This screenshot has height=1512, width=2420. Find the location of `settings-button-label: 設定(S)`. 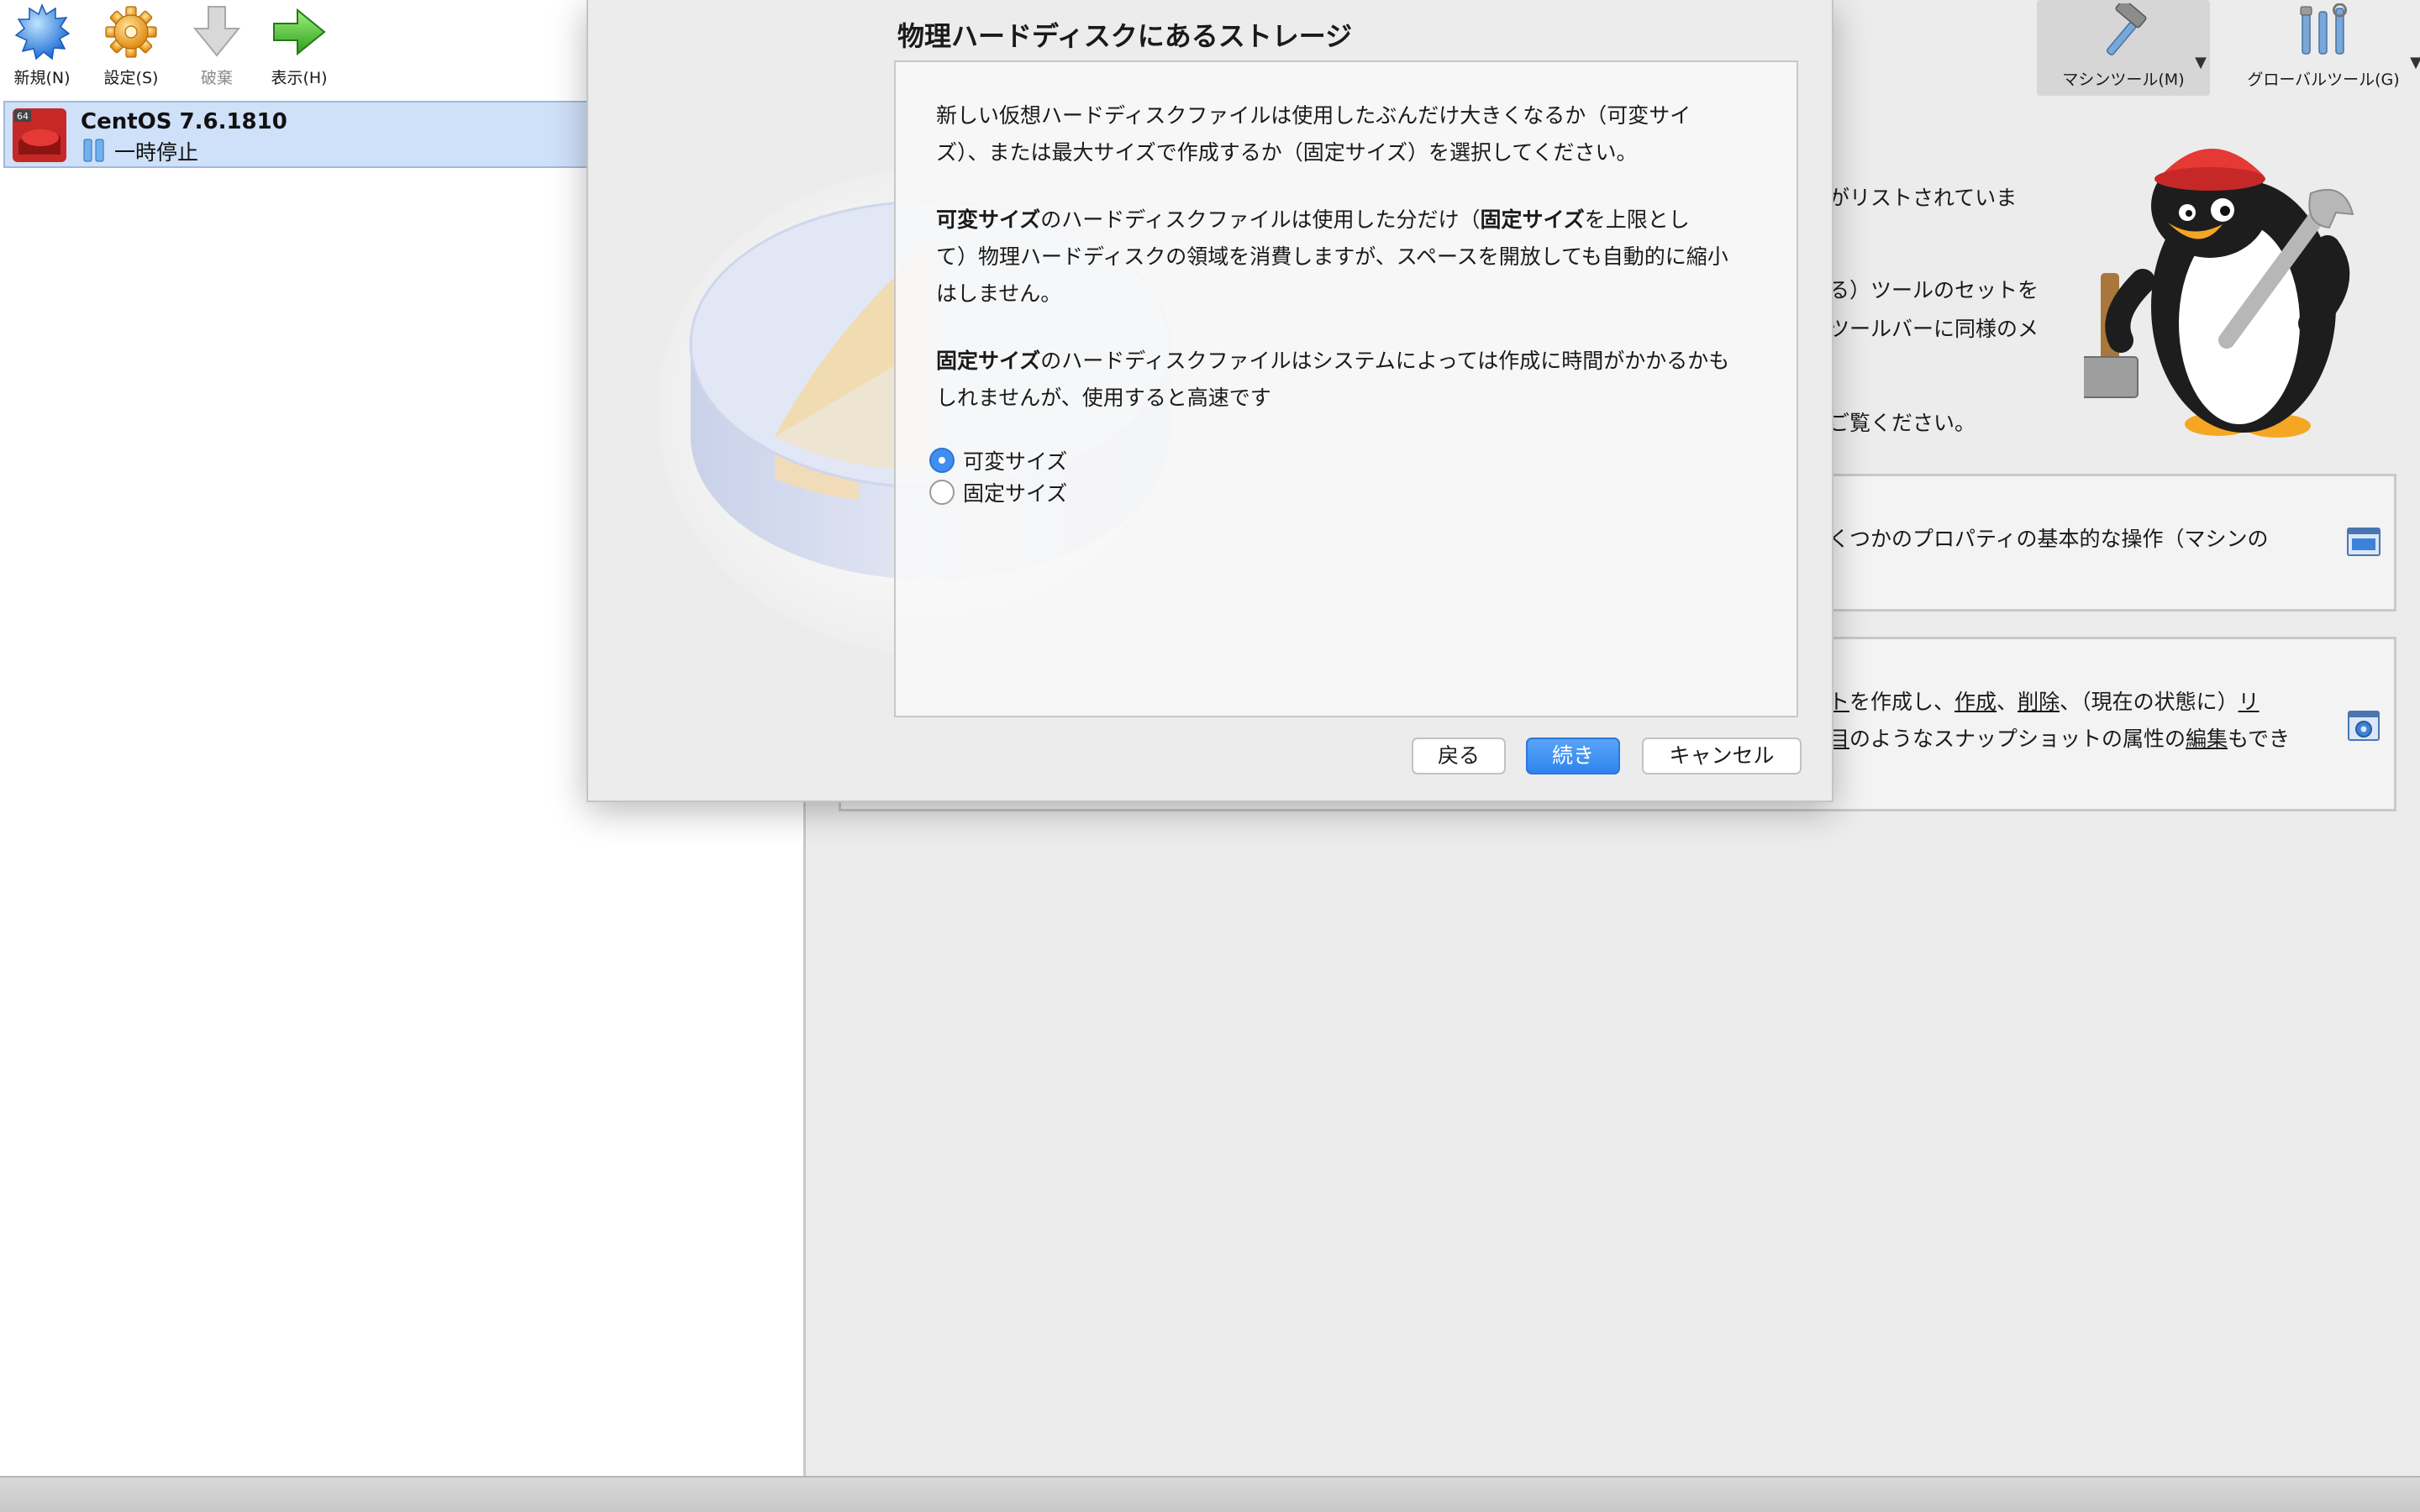

settings-button-label: 設定(S) is located at coordinates (131, 78).